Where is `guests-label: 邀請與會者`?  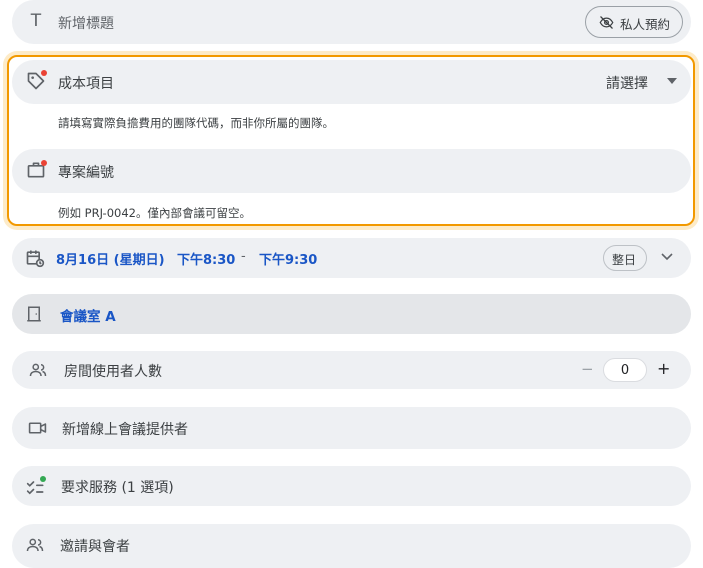 guests-label: 邀請與會者 is located at coordinates (95, 546).